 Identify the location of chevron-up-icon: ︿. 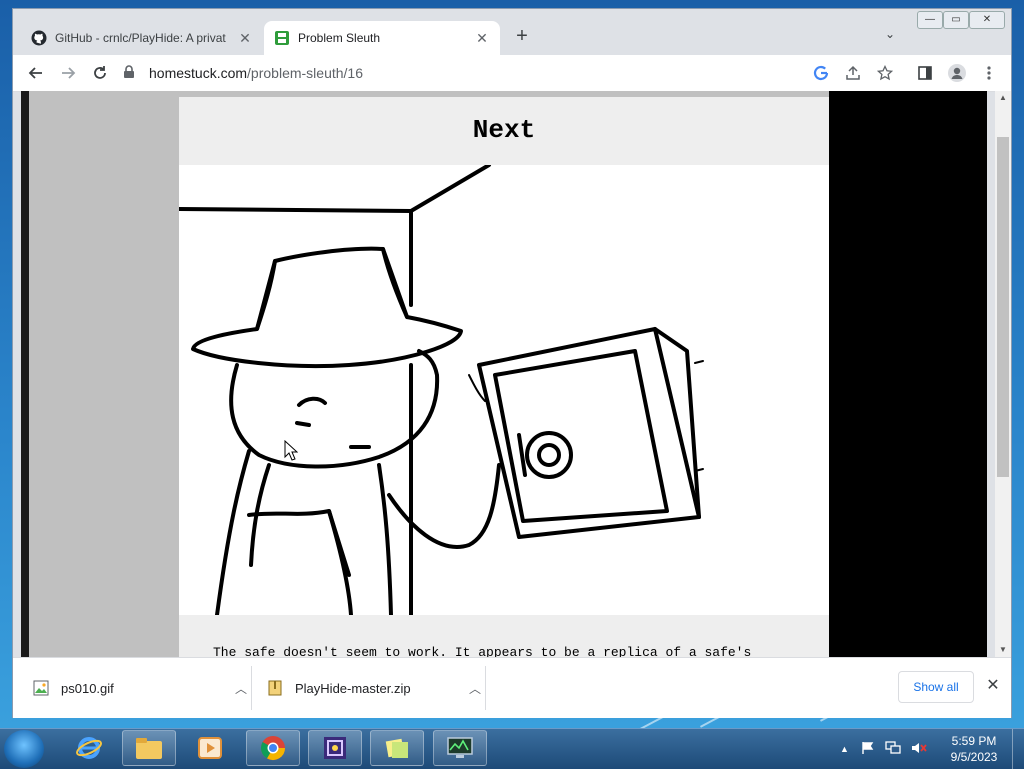
(475, 688).